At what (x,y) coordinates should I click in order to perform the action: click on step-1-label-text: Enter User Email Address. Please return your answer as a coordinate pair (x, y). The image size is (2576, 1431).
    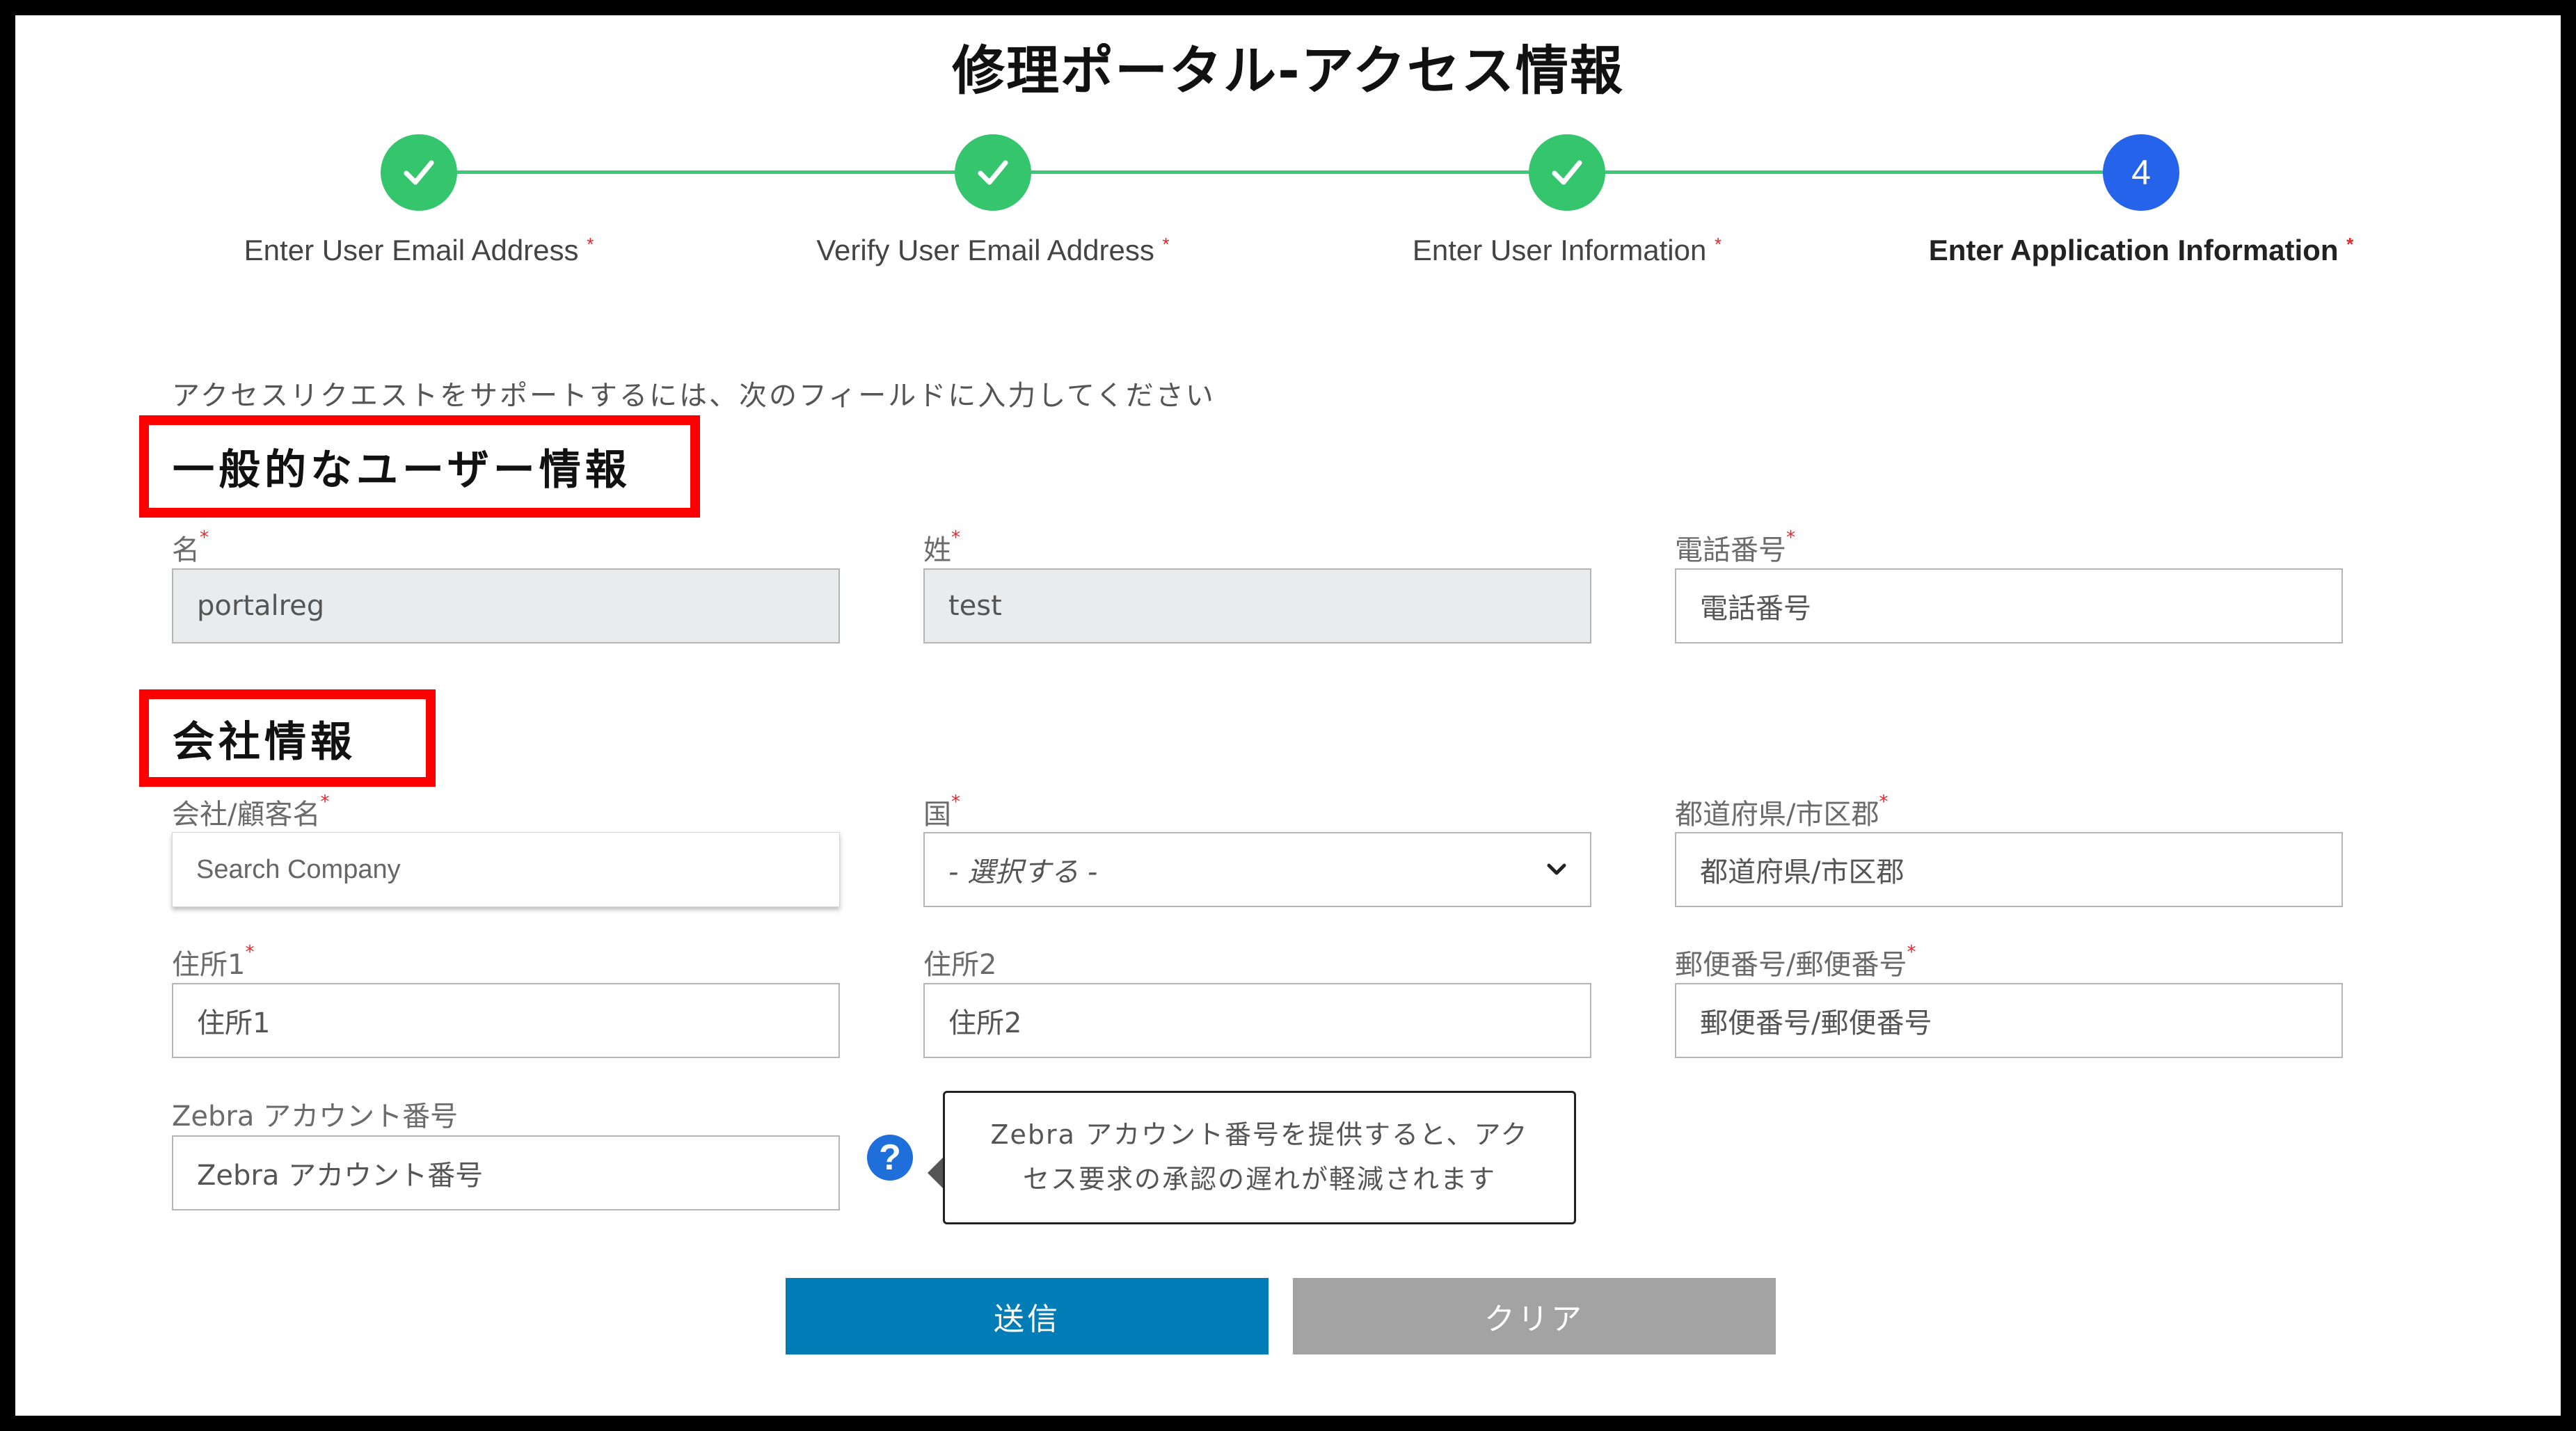
    Looking at the image, I should click on (411, 250).